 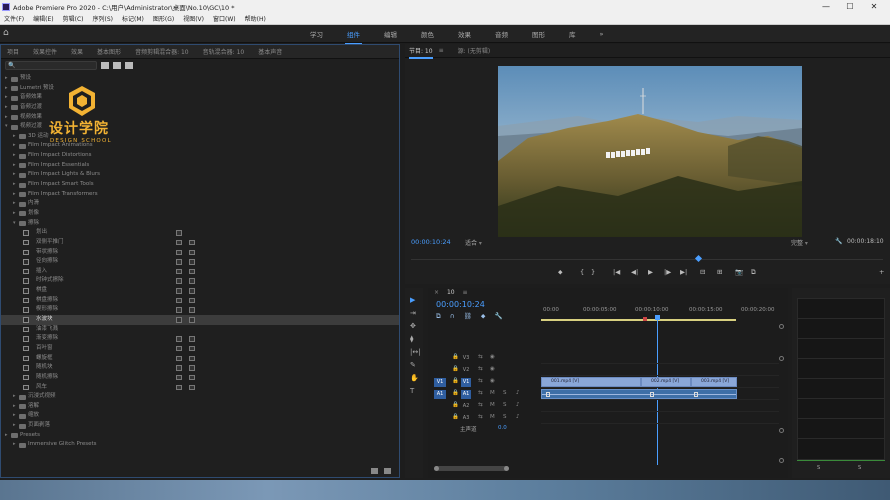 I want to click on new-bin-icon, so click(x=374, y=471).